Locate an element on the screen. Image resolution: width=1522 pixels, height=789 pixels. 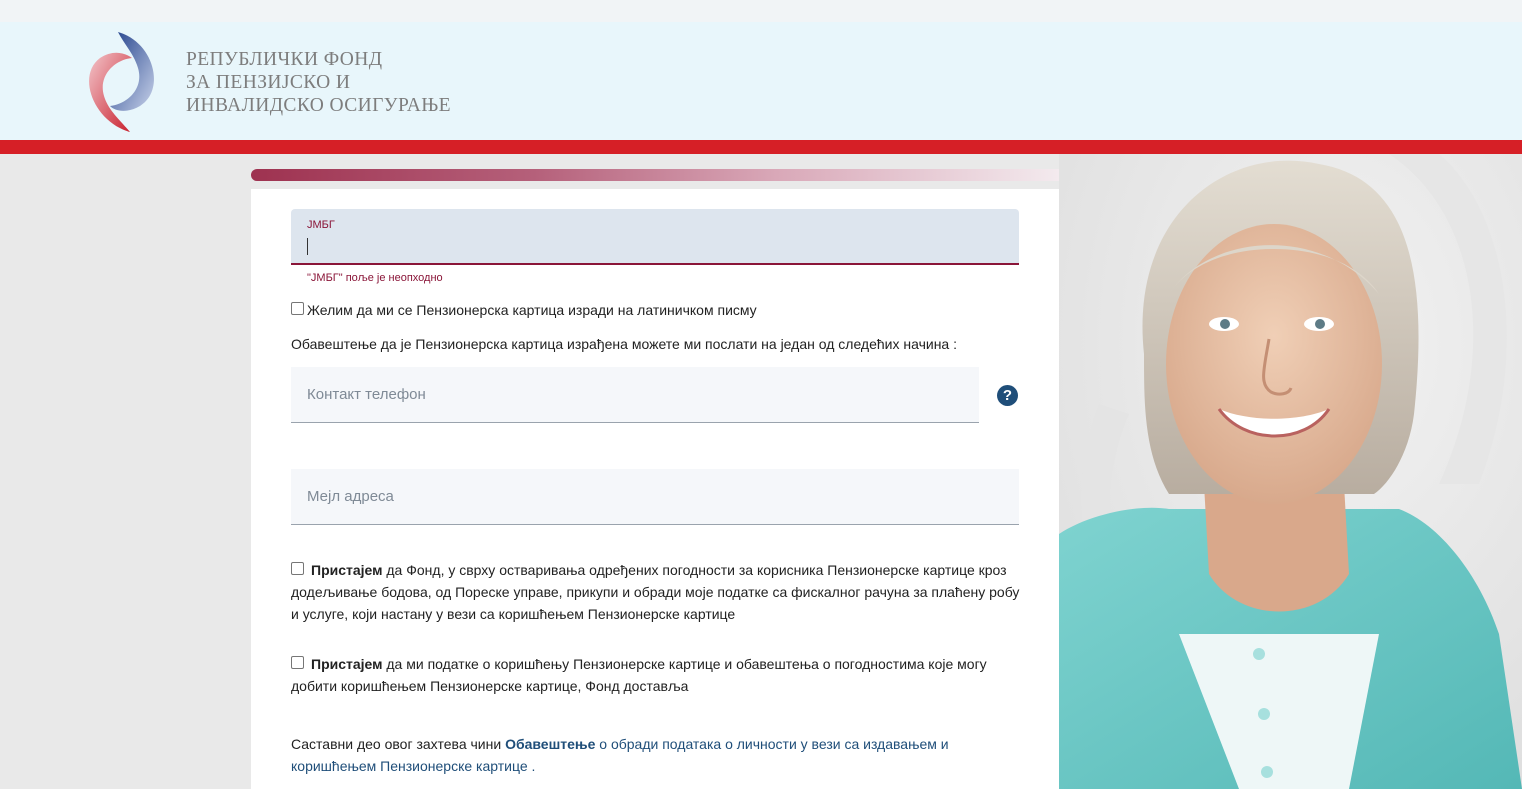
jmbg-label: ЈМБГ is located at coordinates (321, 225).